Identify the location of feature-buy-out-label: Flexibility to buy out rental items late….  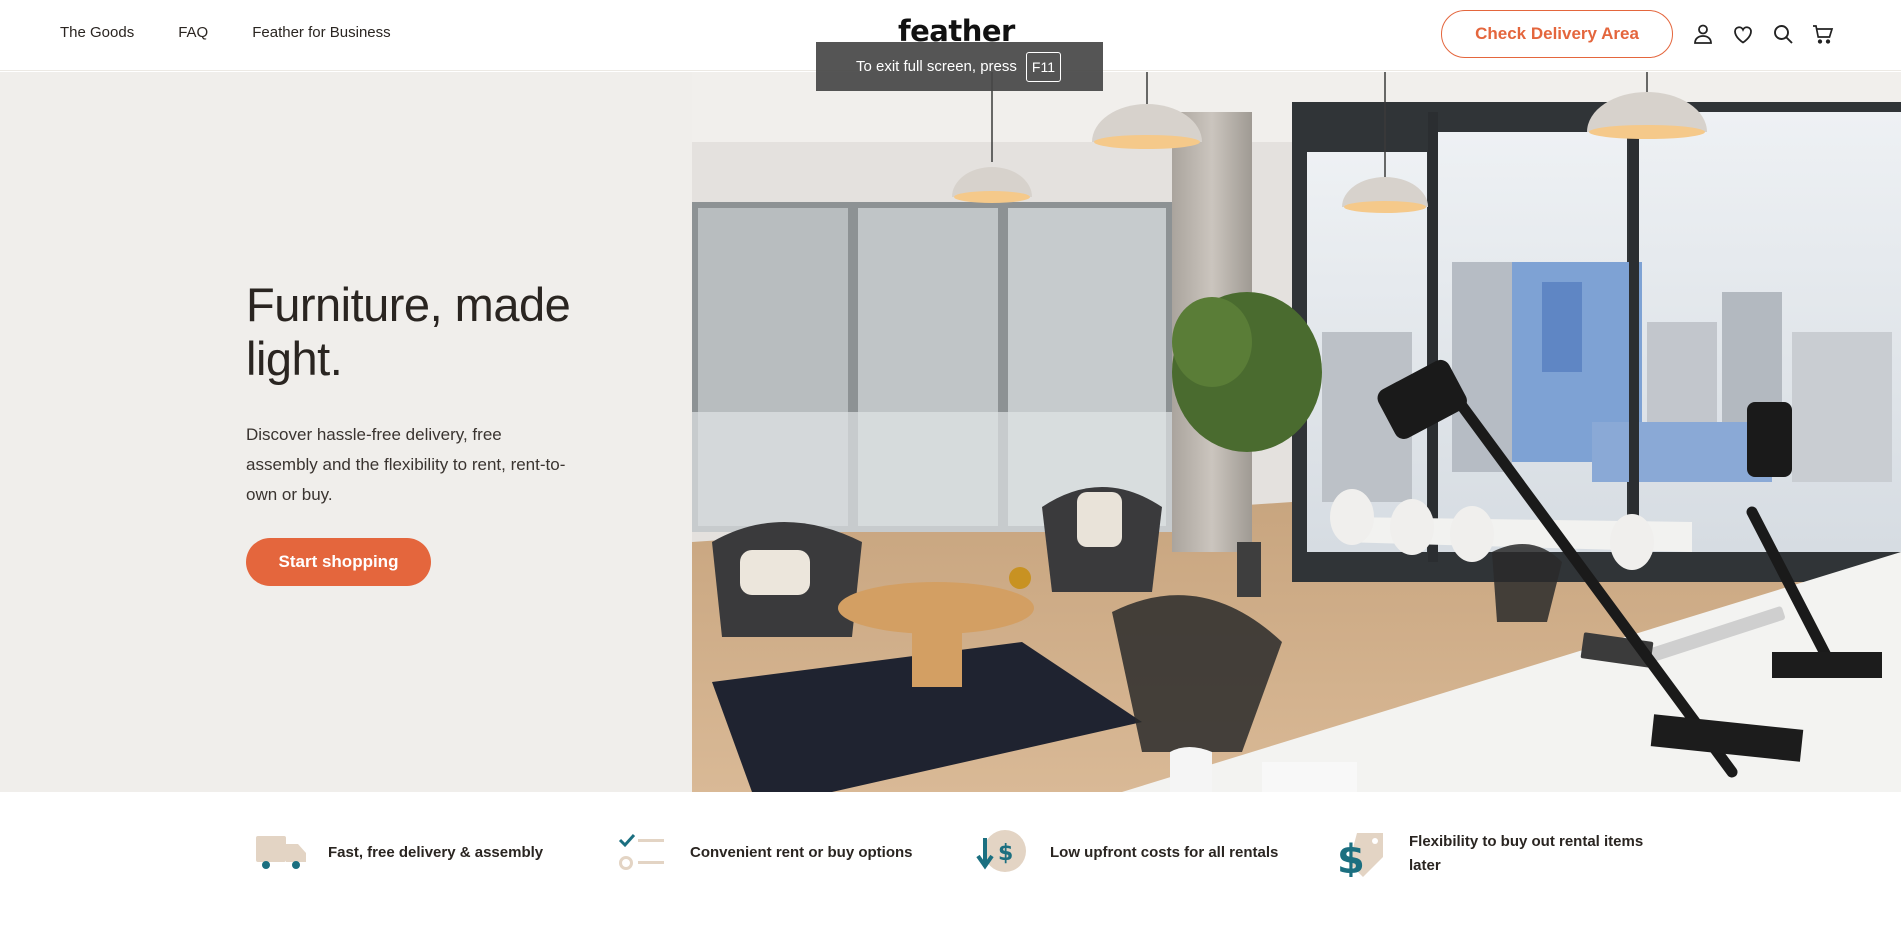
(1526, 853).